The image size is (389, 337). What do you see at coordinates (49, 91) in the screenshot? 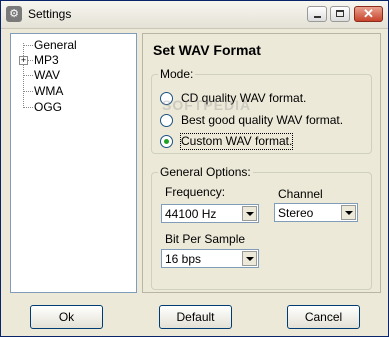
I see `tree-item-label: WMA` at bounding box center [49, 91].